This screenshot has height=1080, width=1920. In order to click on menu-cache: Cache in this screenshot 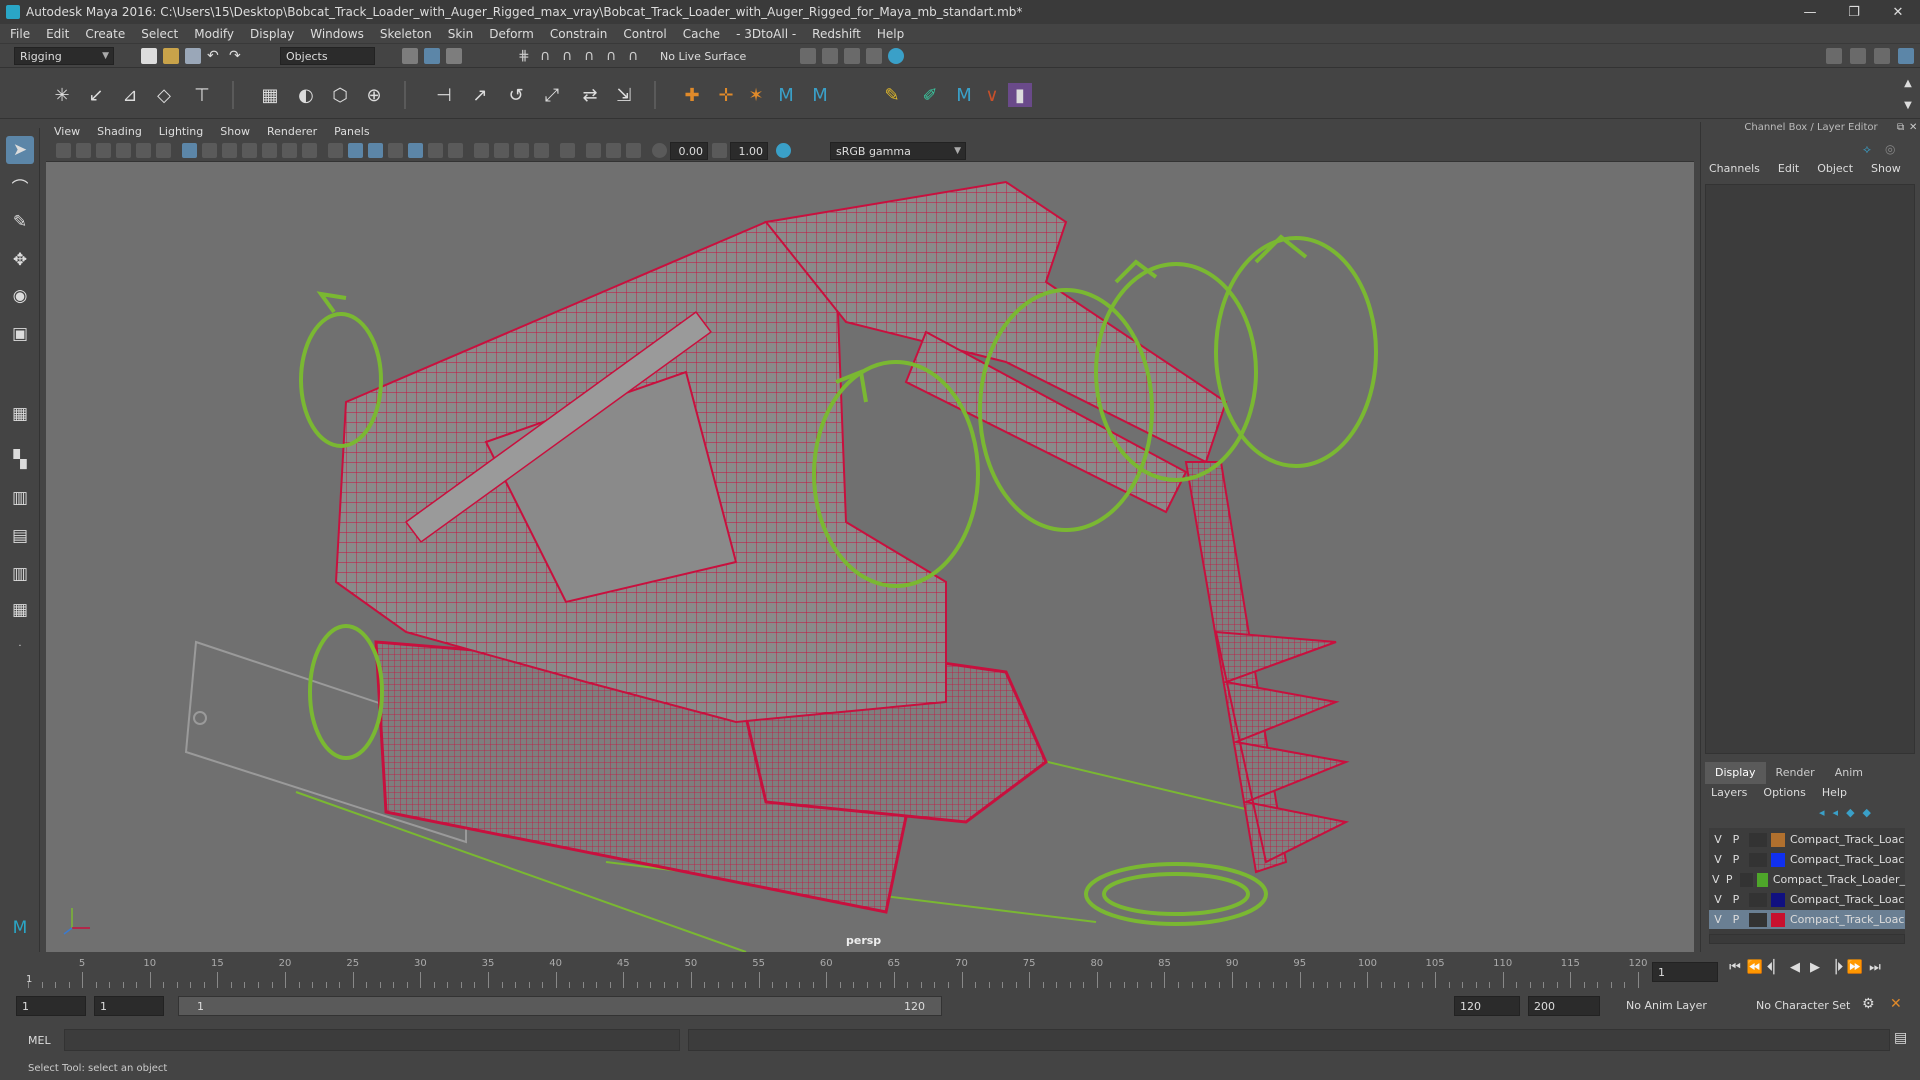, I will do `click(701, 34)`.